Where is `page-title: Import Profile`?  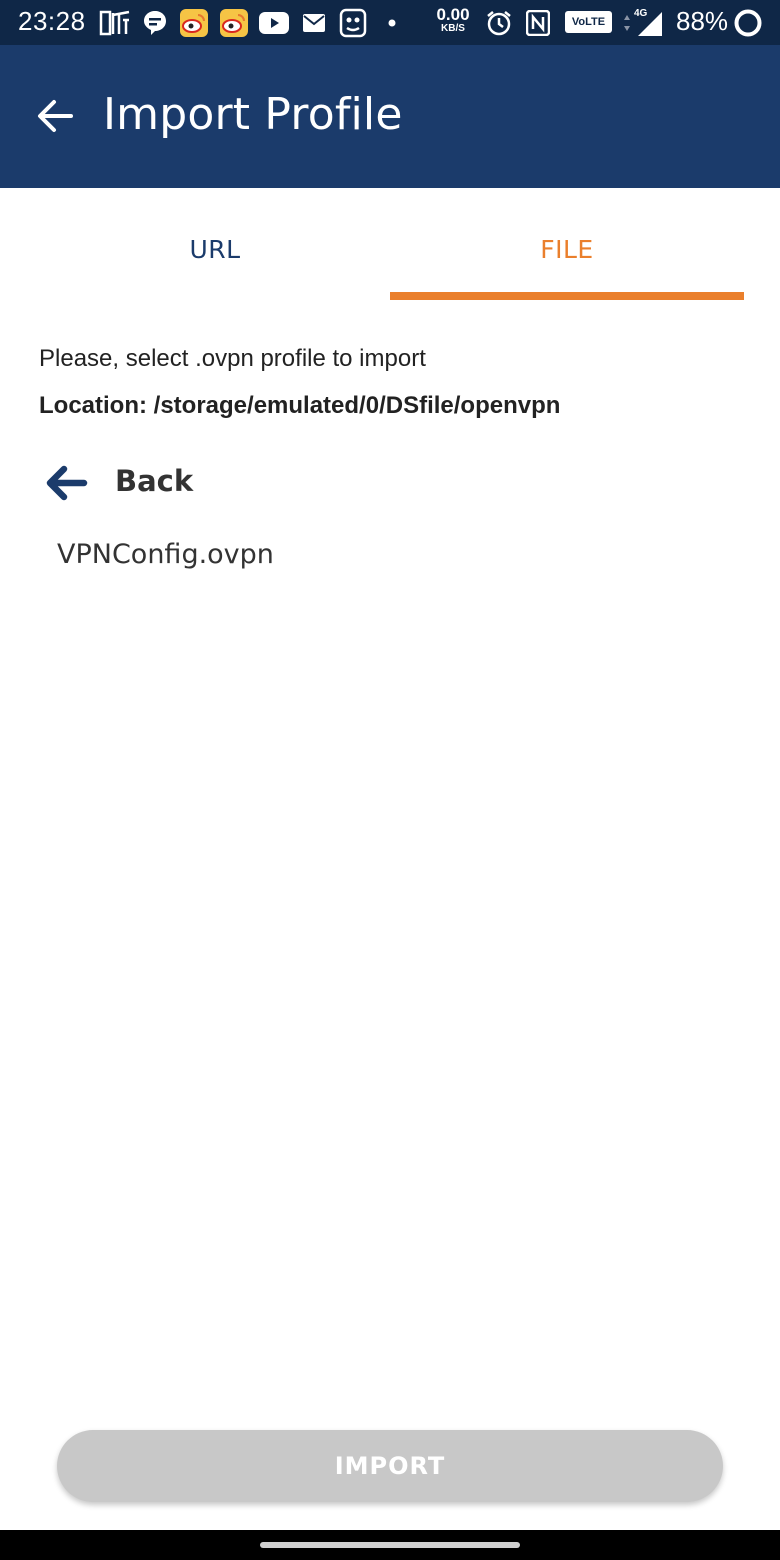 page-title: Import Profile is located at coordinates (253, 114).